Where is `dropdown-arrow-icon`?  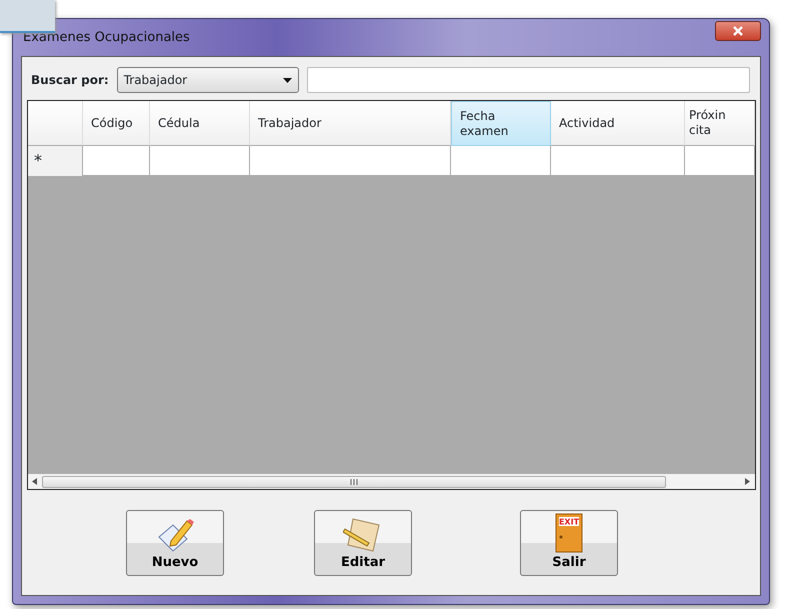
dropdown-arrow-icon is located at coordinates (287, 80).